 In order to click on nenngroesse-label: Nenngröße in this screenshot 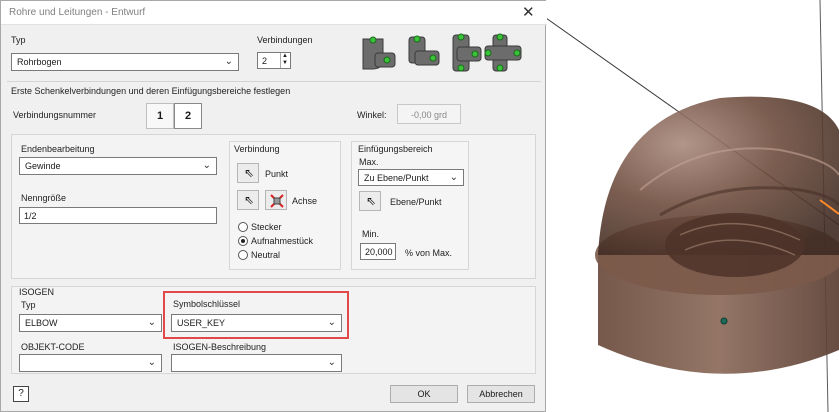, I will do `click(44, 198)`.